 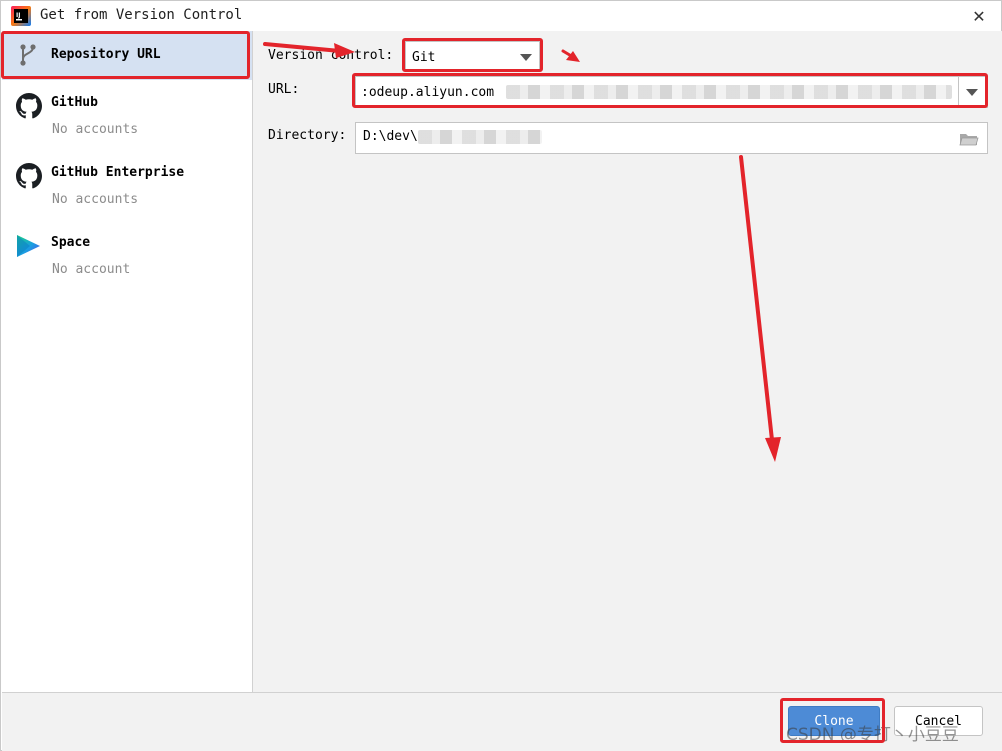 What do you see at coordinates (74, 102) in the screenshot?
I see `sidebar-item-label: GitHub` at bounding box center [74, 102].